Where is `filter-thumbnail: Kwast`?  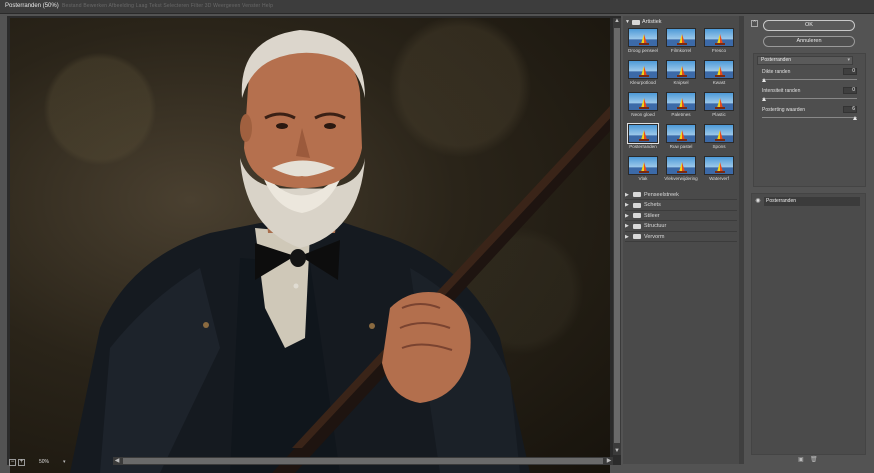 filter-thumbnail: Kwast is located at coordinates (719, 74).